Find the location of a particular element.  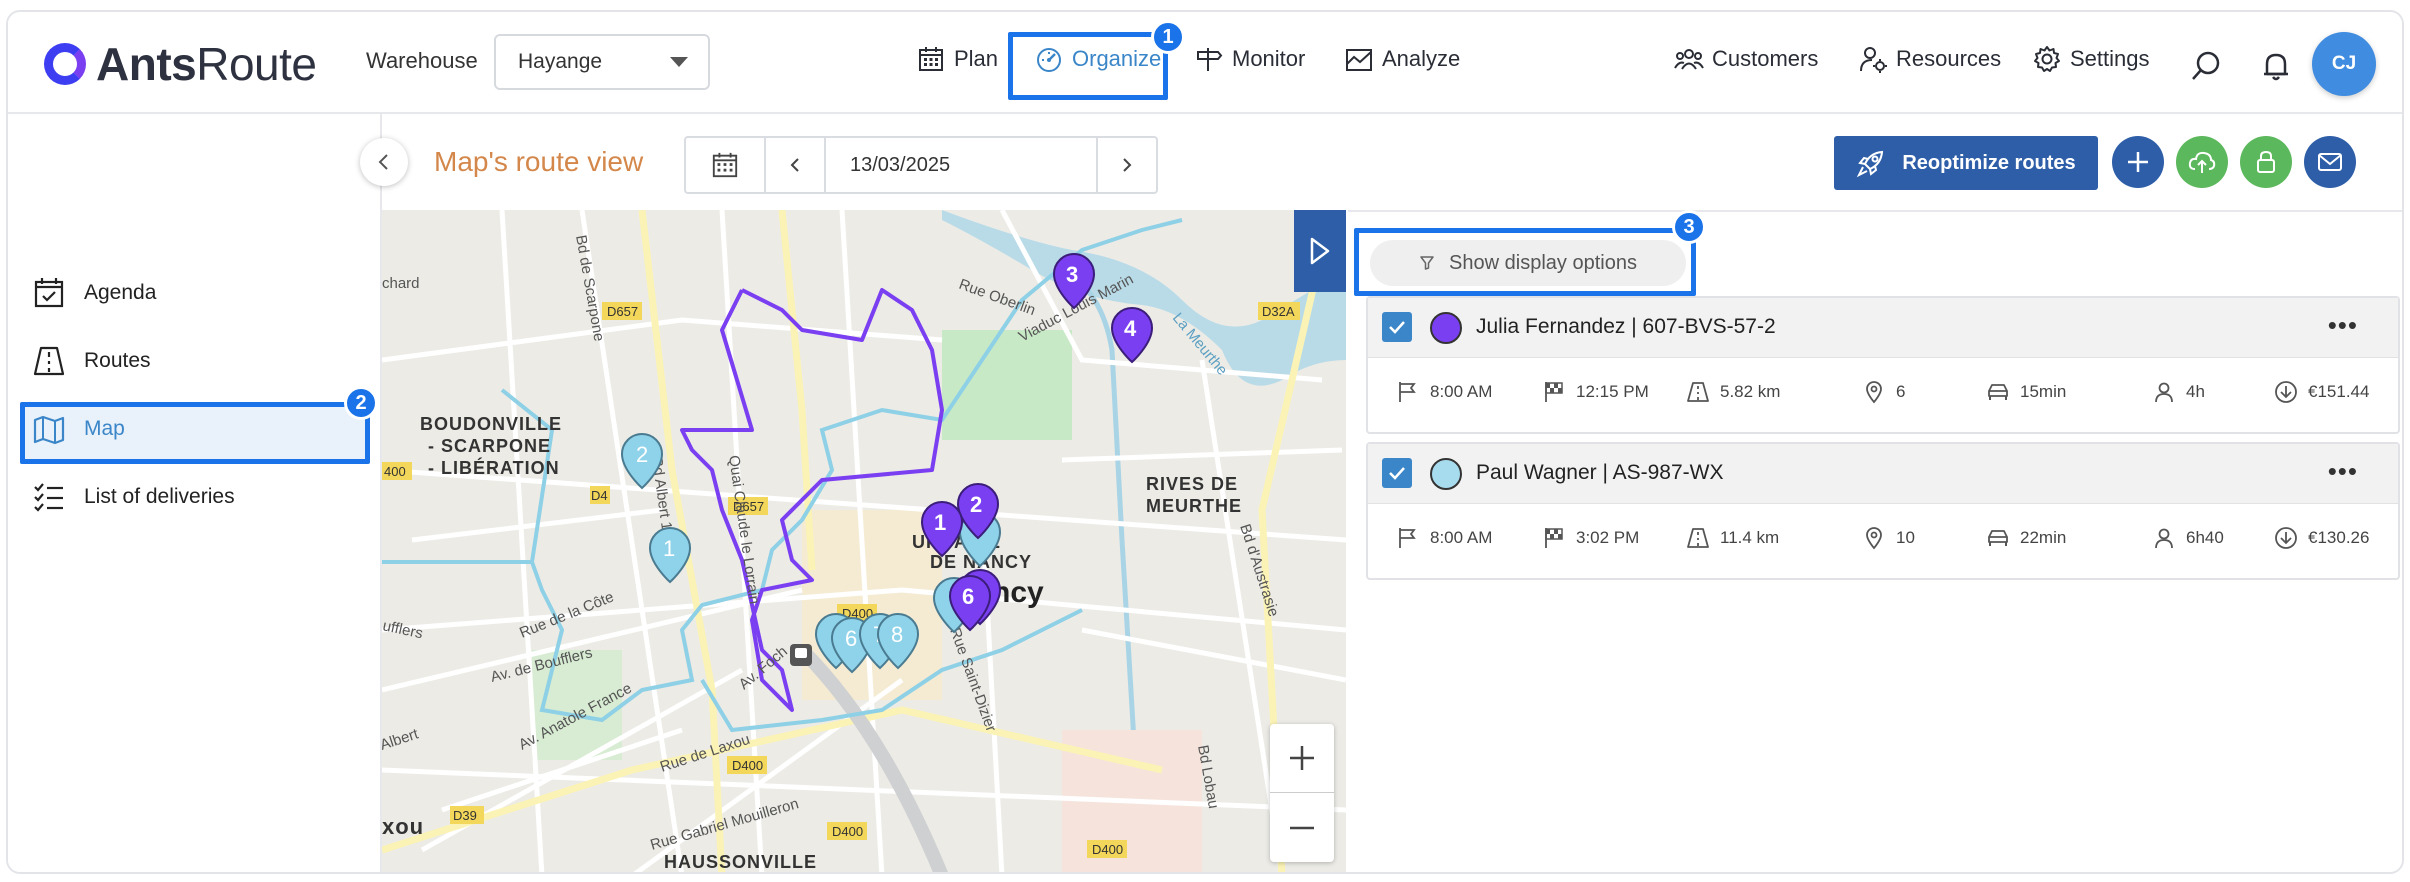

bell-icon is located at coordinates (2276, 66).